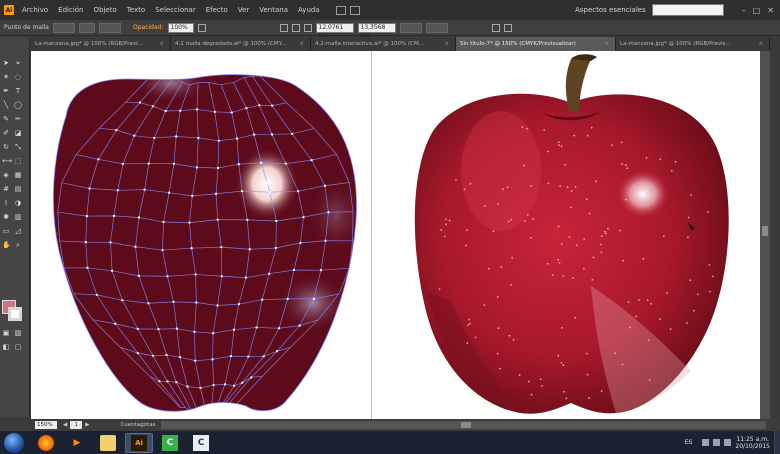 The image size is (780, 454). I want to click on artboard-number-field: 1, so click(76, 425).